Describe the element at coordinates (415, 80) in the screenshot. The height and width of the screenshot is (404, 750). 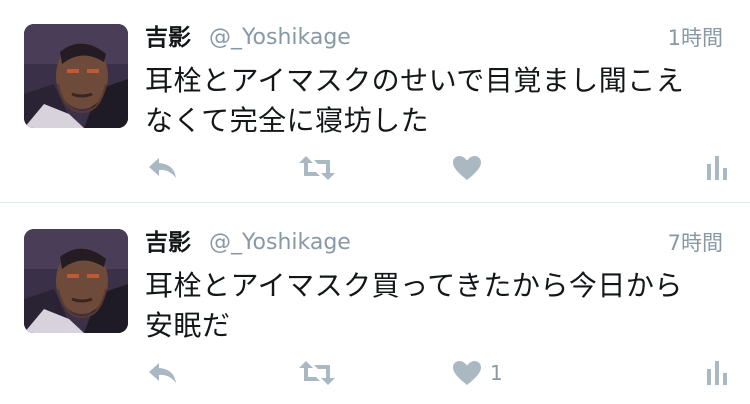
I see `tweet-text-line: 耳栓とアイマスクのせいで目覚まし聞こえ` at that location.